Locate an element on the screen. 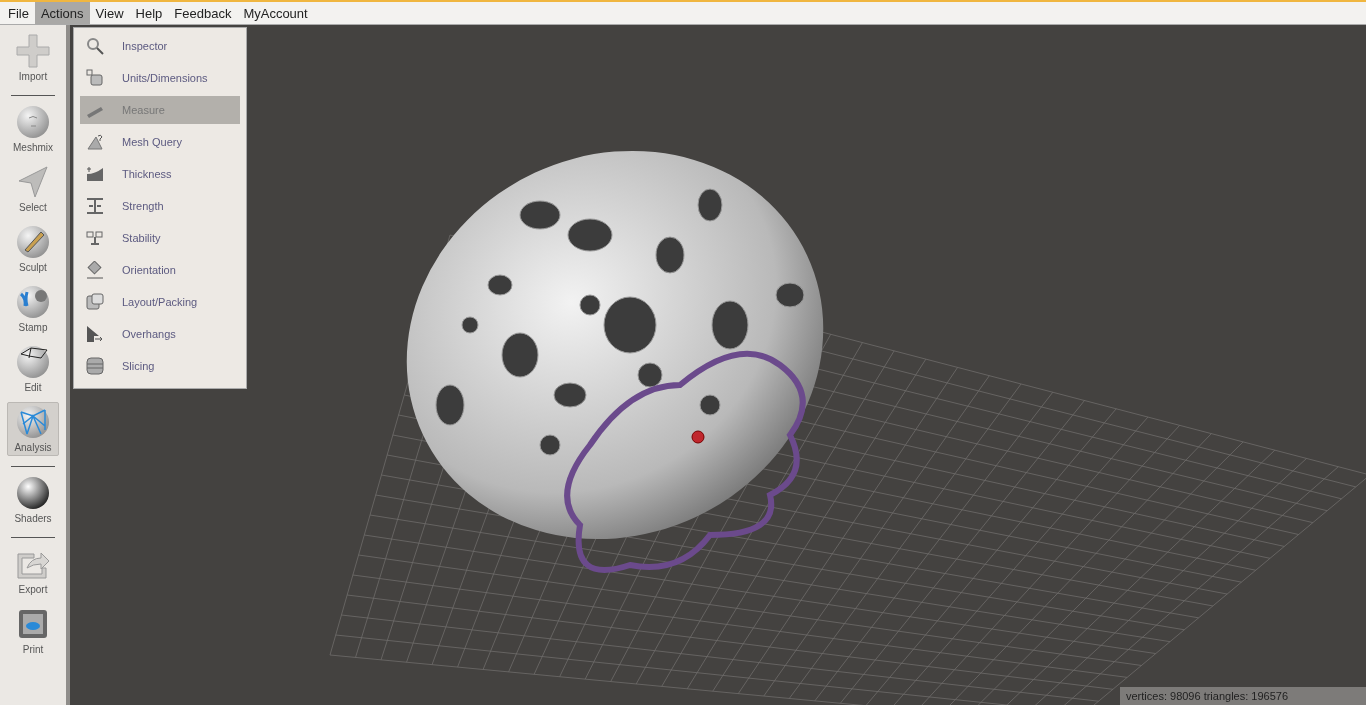 The height and width of the screenshot is (705, 1366). menu-item: Layout/Packing is located at coordinates (160, 302).